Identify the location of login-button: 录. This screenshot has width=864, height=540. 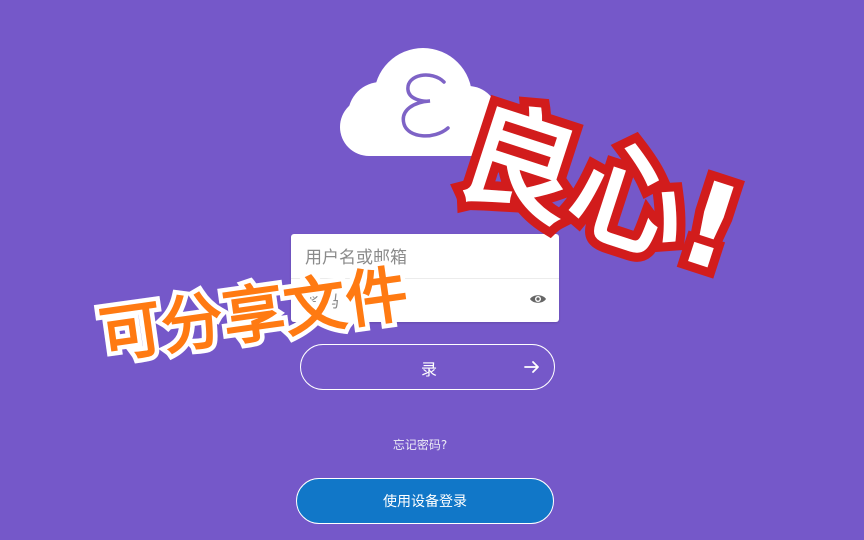
(427, 367).